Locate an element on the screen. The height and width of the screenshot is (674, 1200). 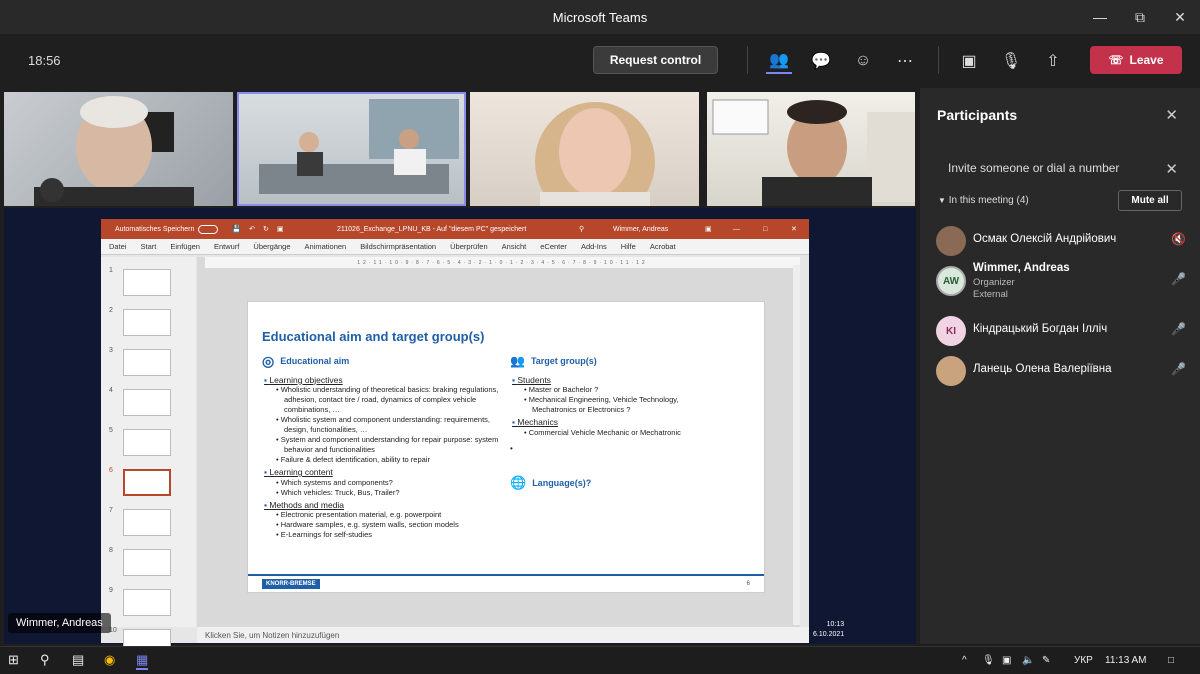
ribbon-tab-6: Bildschirmpräsentation is located at coordinates (398, 246).